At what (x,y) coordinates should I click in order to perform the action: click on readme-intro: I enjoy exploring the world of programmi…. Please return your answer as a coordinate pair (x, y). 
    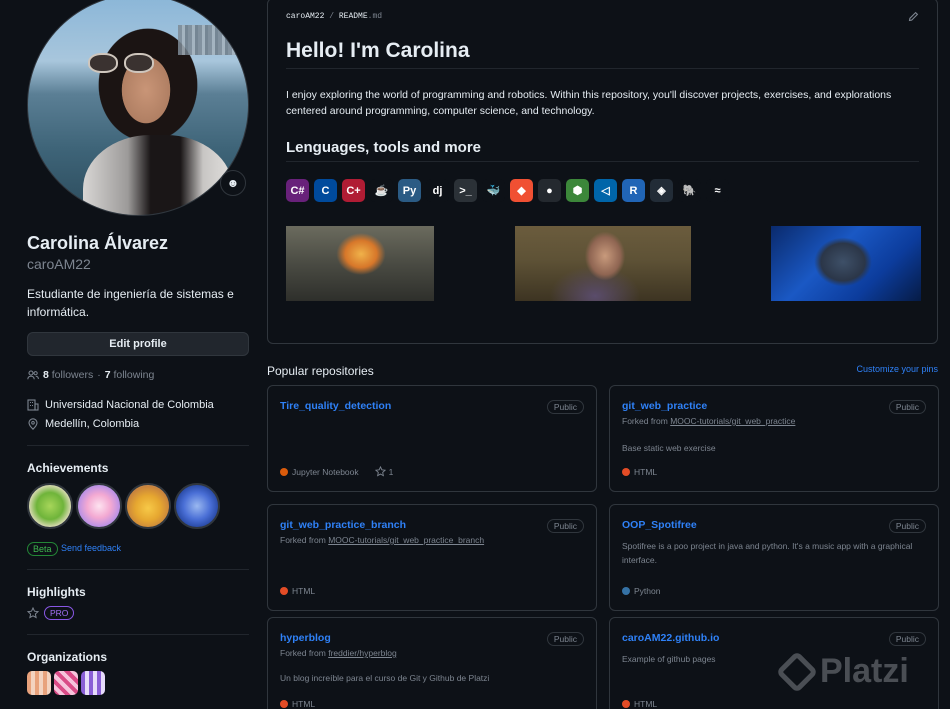
    Looking at the image, I should click on (589, 103).